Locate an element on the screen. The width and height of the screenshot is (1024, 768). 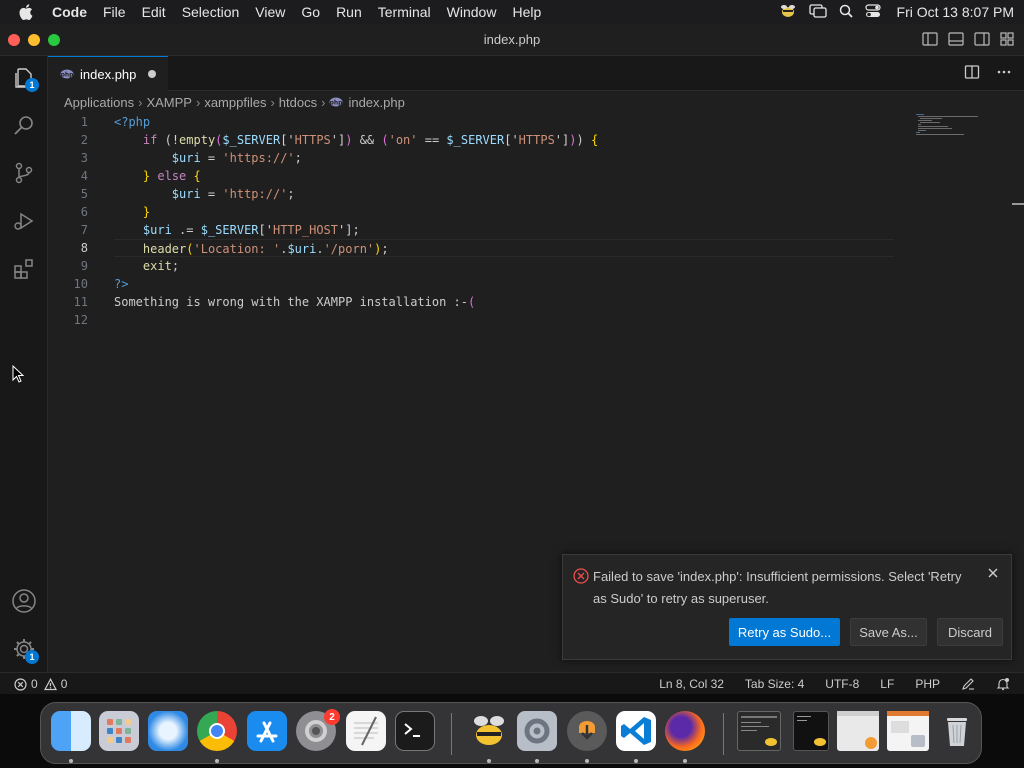
safari-icon is located at coordinates (168, 731).